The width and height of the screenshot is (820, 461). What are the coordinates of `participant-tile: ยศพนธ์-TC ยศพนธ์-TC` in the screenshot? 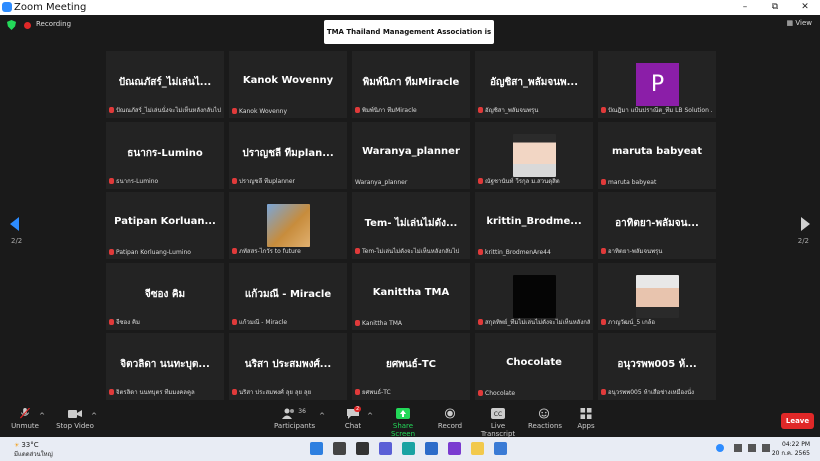 It's located at (411, 366).